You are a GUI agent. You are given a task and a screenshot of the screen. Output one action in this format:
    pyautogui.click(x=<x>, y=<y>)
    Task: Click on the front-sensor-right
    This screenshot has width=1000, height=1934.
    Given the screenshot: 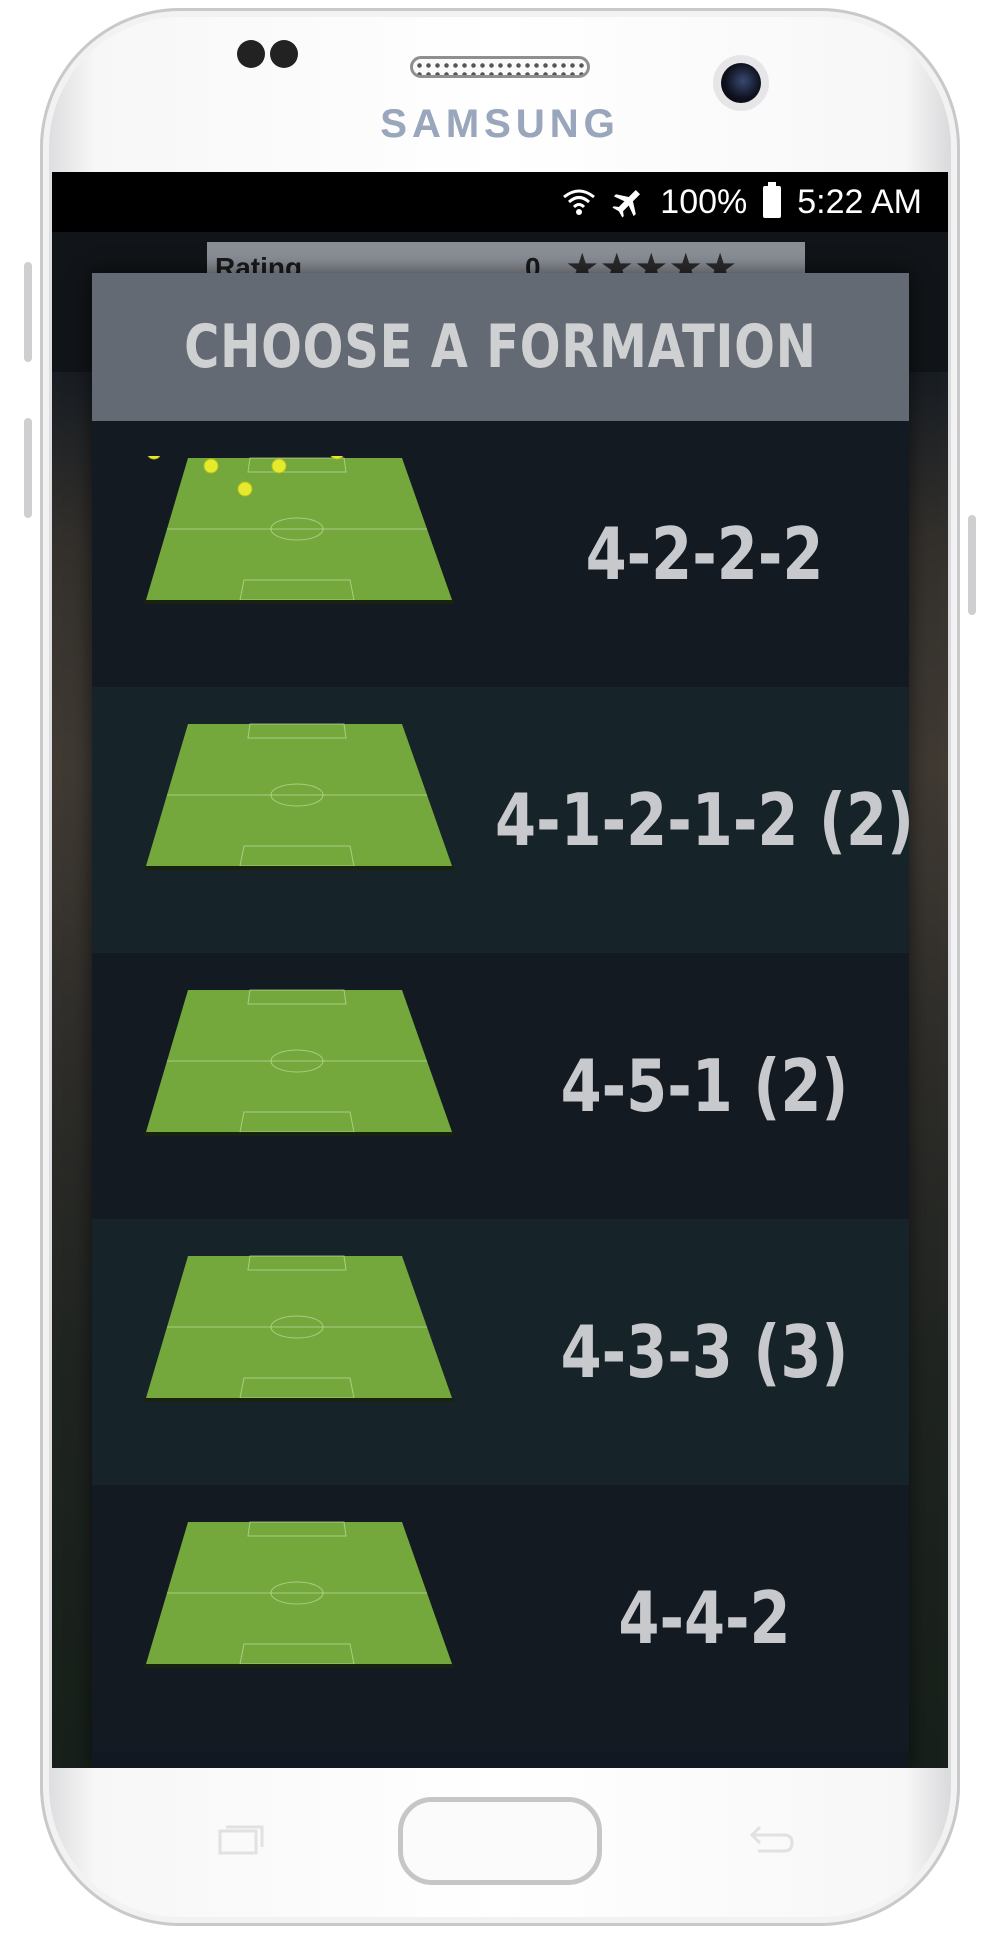 What is the action you would take?
    pyautogui.click(x=284, y=54)
    